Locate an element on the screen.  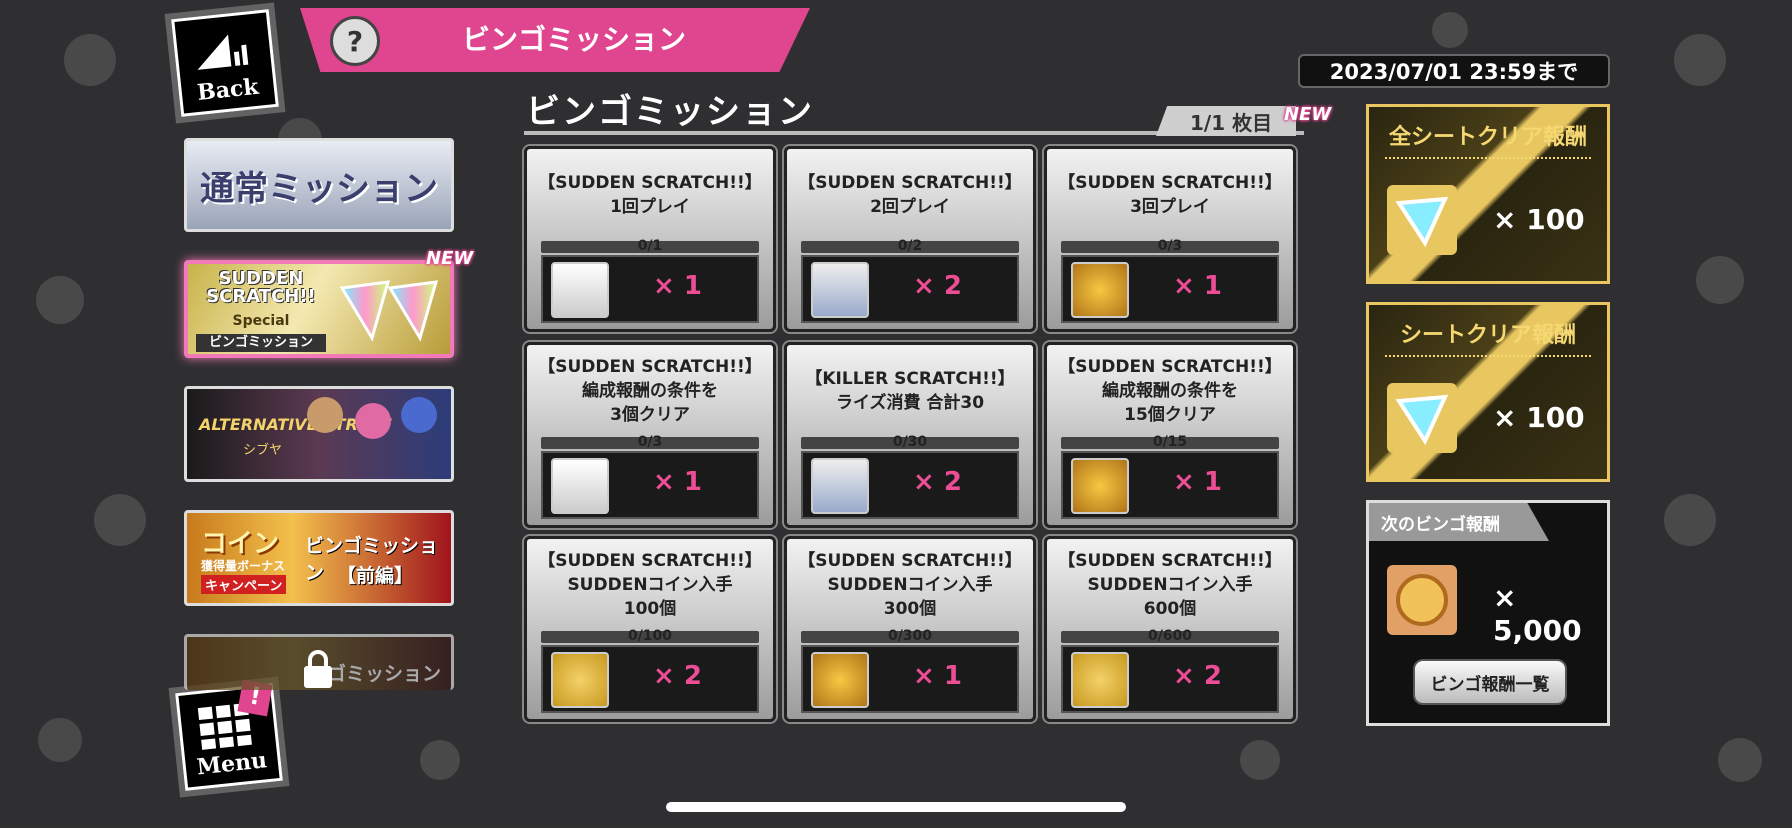
back-label: Back is located at coordinates (227, 89).